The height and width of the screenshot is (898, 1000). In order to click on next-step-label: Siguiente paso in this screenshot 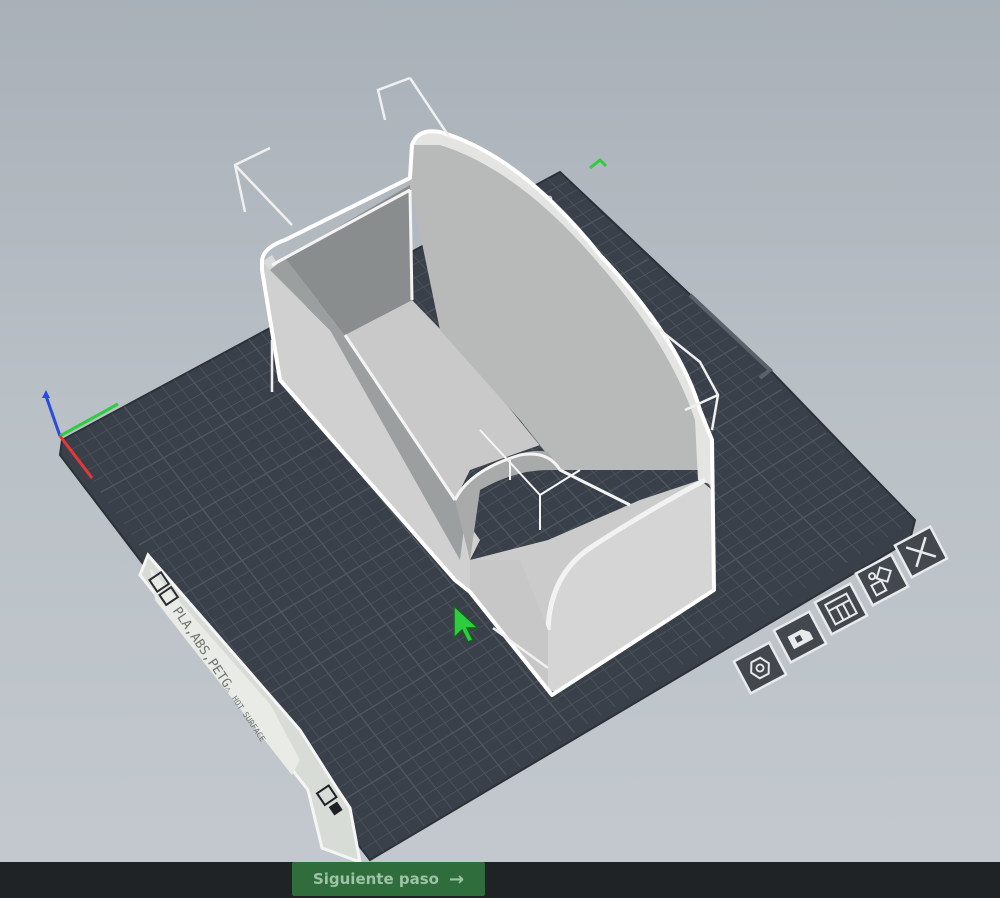, I will do `click(375, 879)`.